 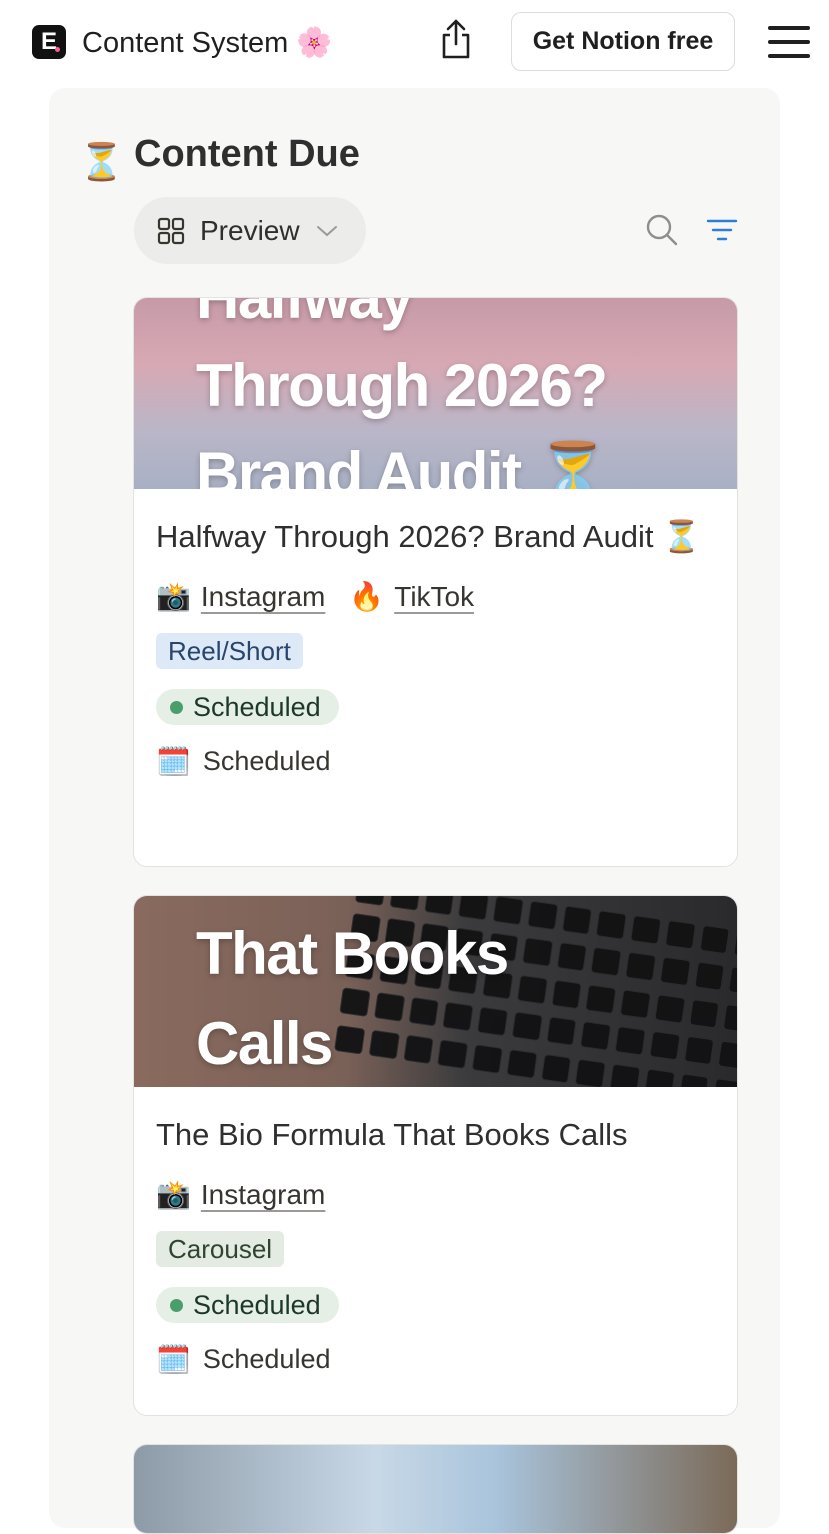 What do you see at coordinates (435, 991) in the screenshot?
I see `card-cover-image: That Books Calls` at bounding box center [435, 991].